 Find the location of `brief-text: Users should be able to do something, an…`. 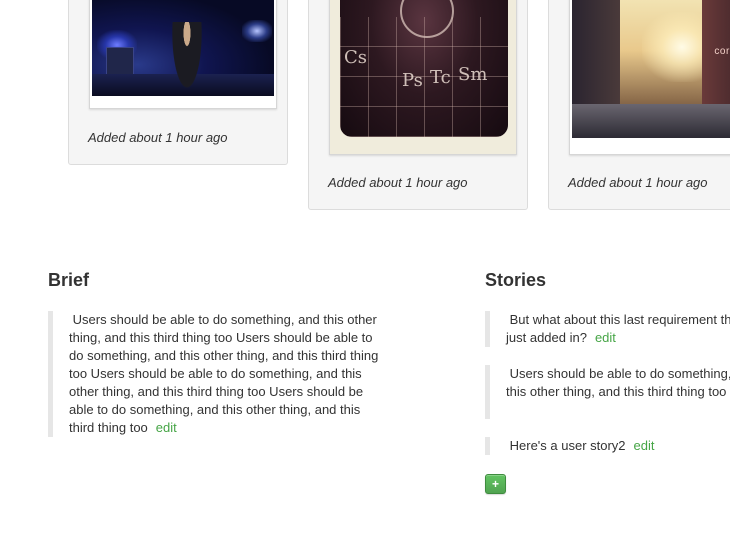

brief-text: Users should be able to do something, an… is located at coordinates (225, 373).